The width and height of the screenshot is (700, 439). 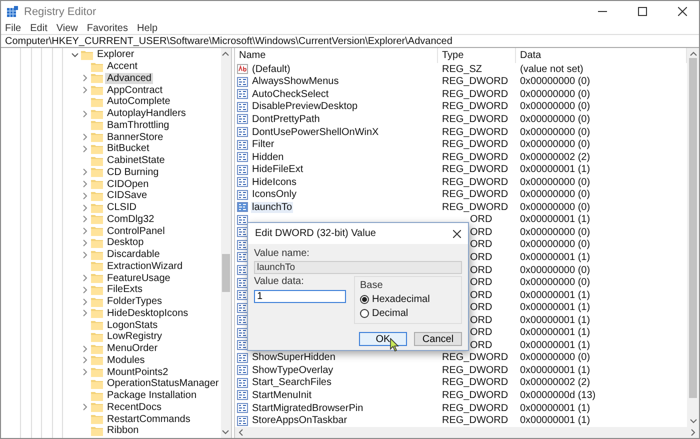 I want to click on value-name: StartMigratedBrowserPin, so click(x=307, y=408).